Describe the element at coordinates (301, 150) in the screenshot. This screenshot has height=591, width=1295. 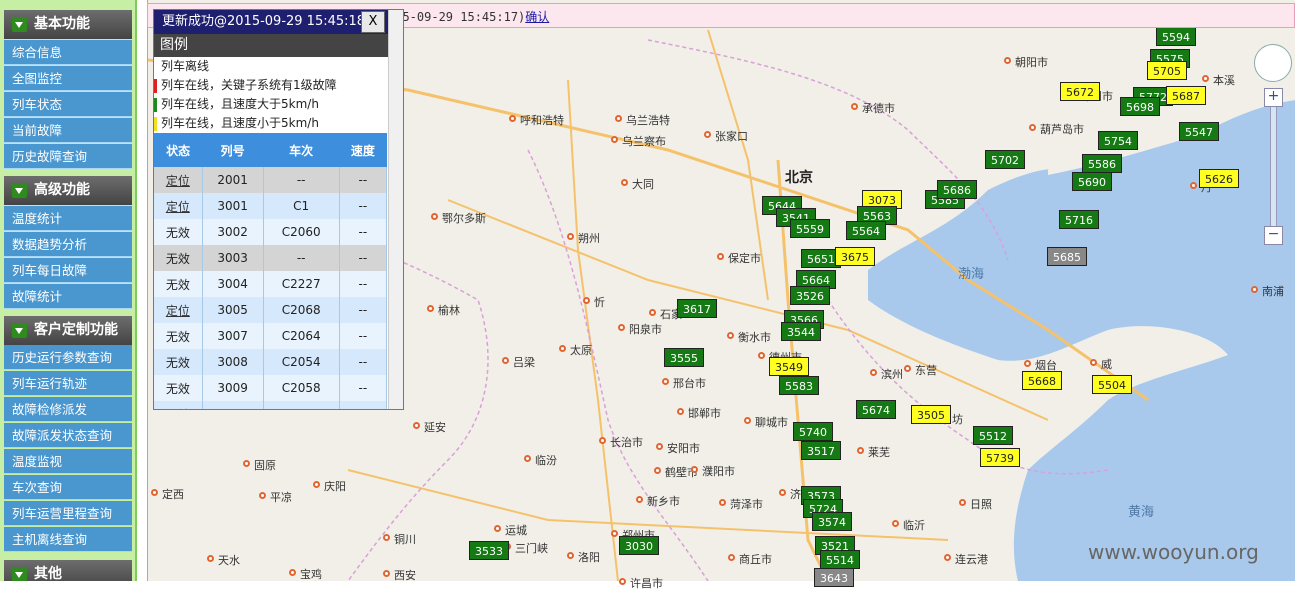
I see `column-header: 车次` at that location.